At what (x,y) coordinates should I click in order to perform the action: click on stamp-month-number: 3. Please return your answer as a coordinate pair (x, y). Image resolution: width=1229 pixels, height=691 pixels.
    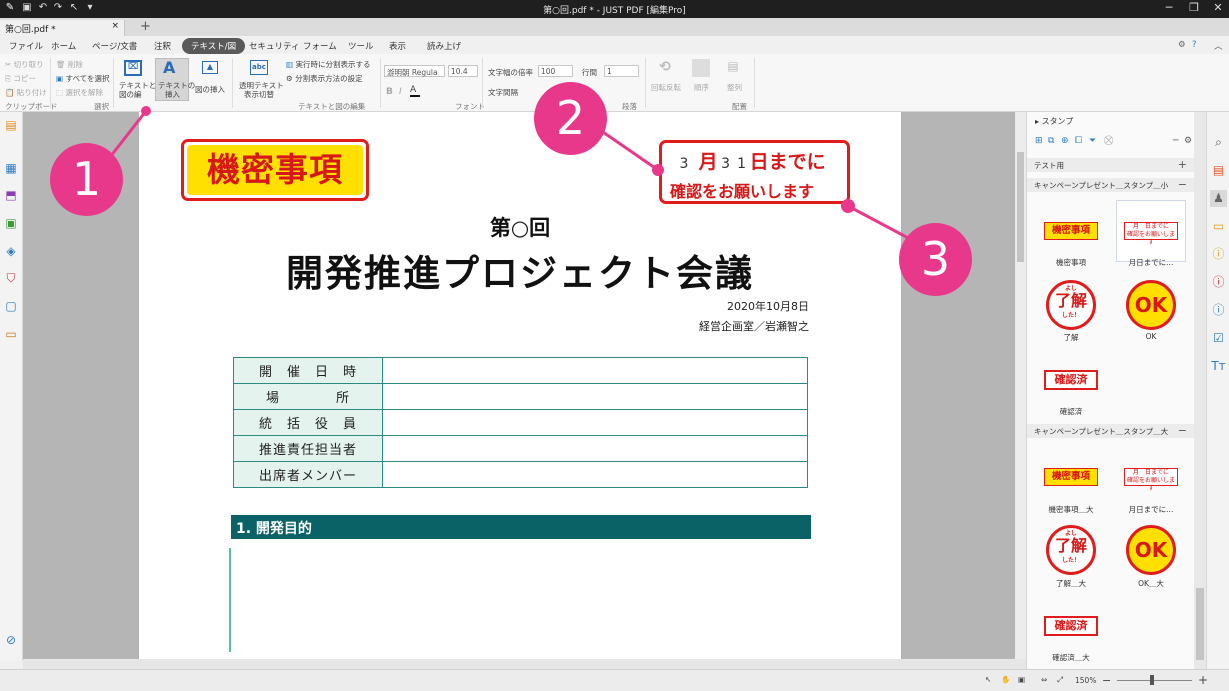
    Looking at the image, I should click on (684, 164).